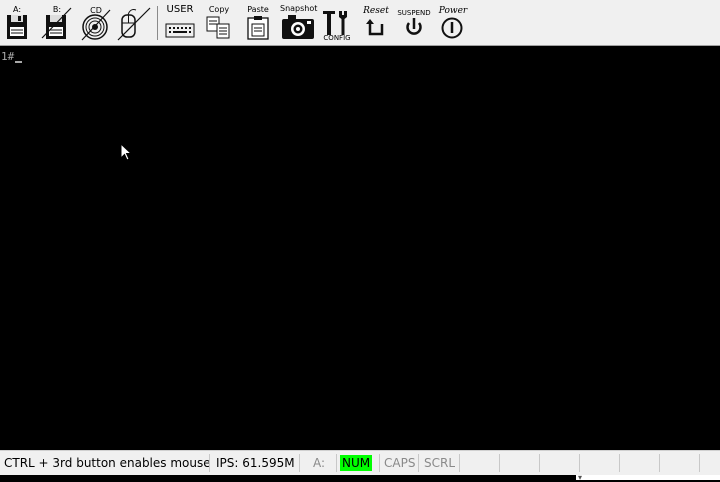  Describe the element at coordinates (356, 463) in the screenshot. I see `num-lock-indicator: NUM` at that location.